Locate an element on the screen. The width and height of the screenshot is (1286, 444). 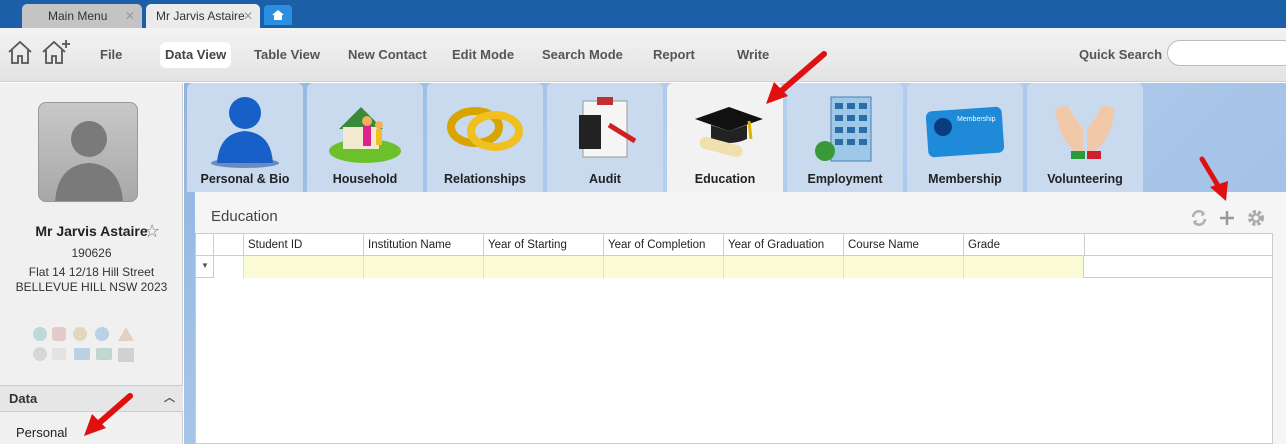
toolbar-search-mode: Search Mode is located at coordinates (582, 55).